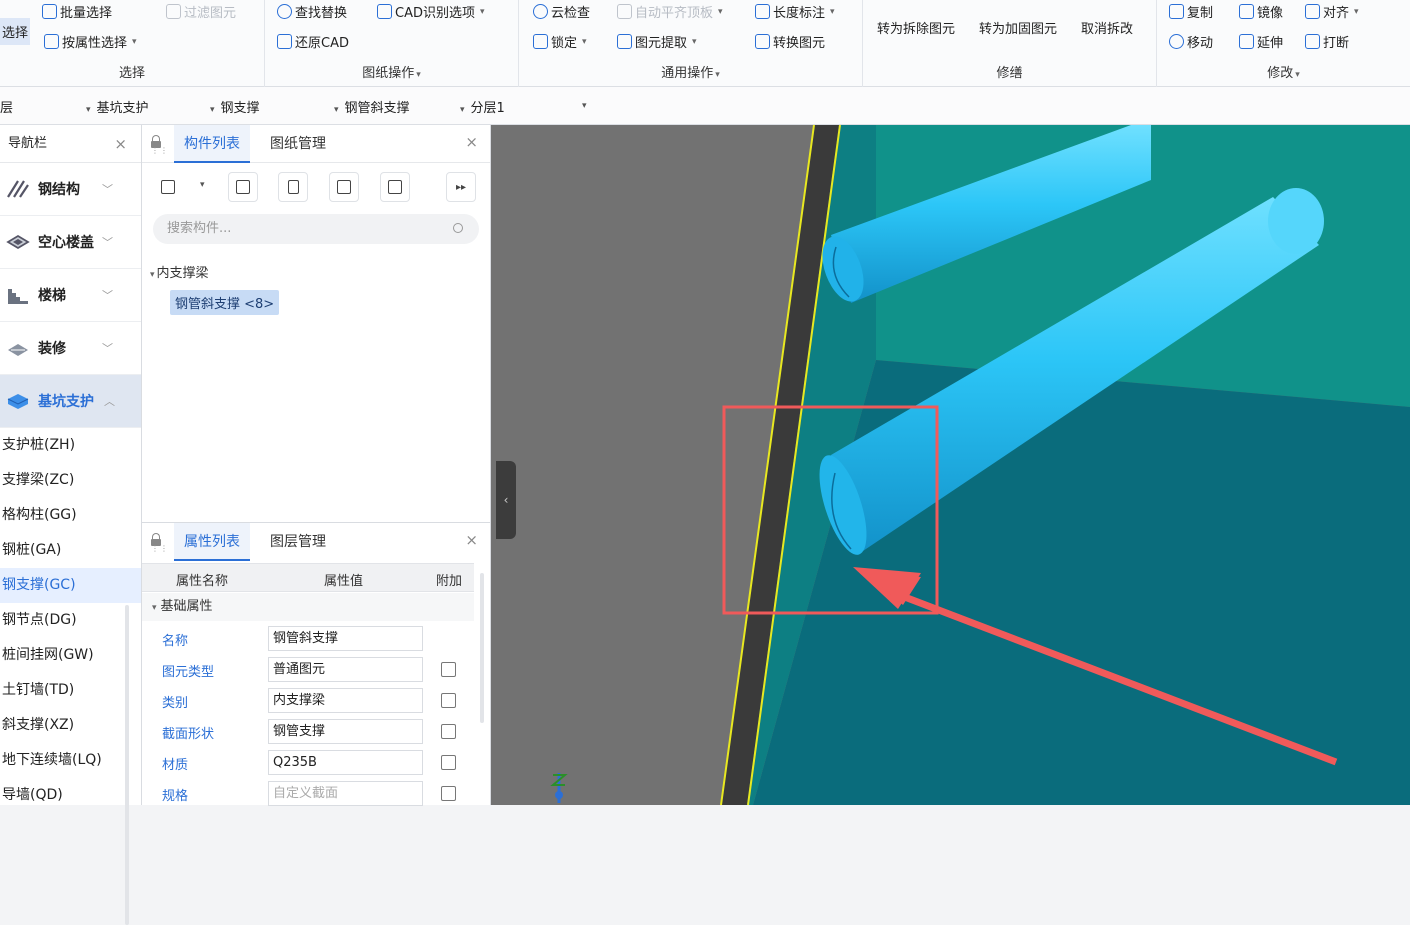 The height and width of the screenshot is (925, 1410). Describe the element at coordinates (431, 11) in the screenshot. I see `cad-options-button: CAD识别选项 ▾` at that location.